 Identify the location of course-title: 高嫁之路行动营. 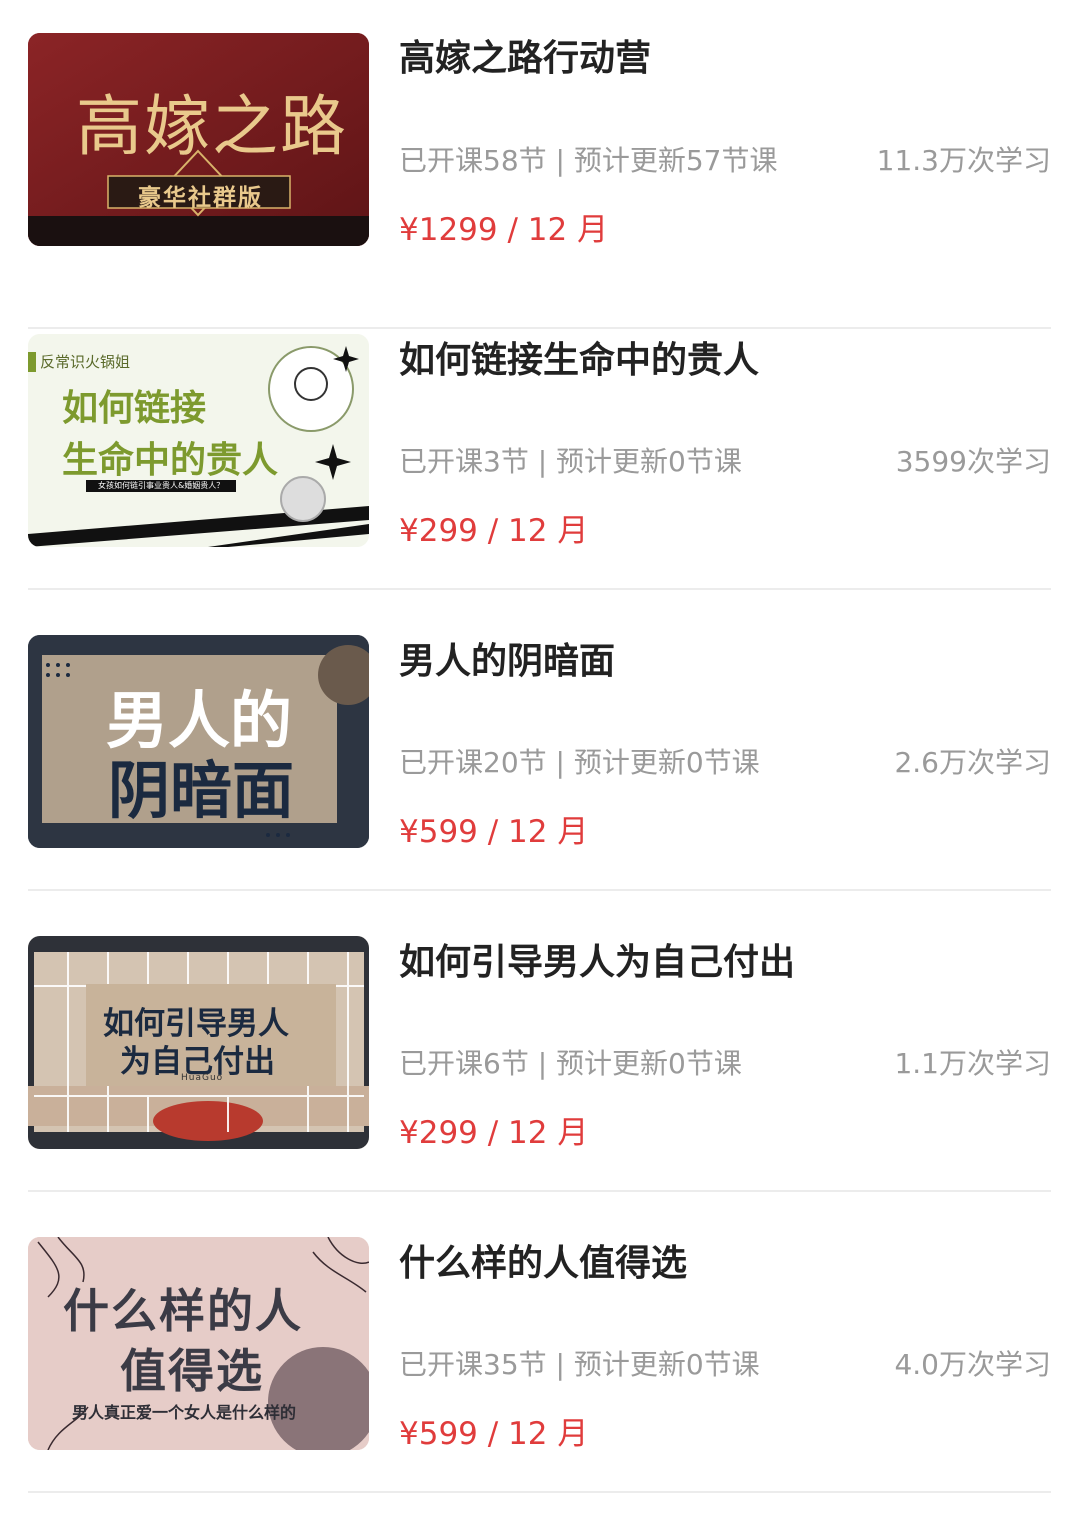
(525, 59).